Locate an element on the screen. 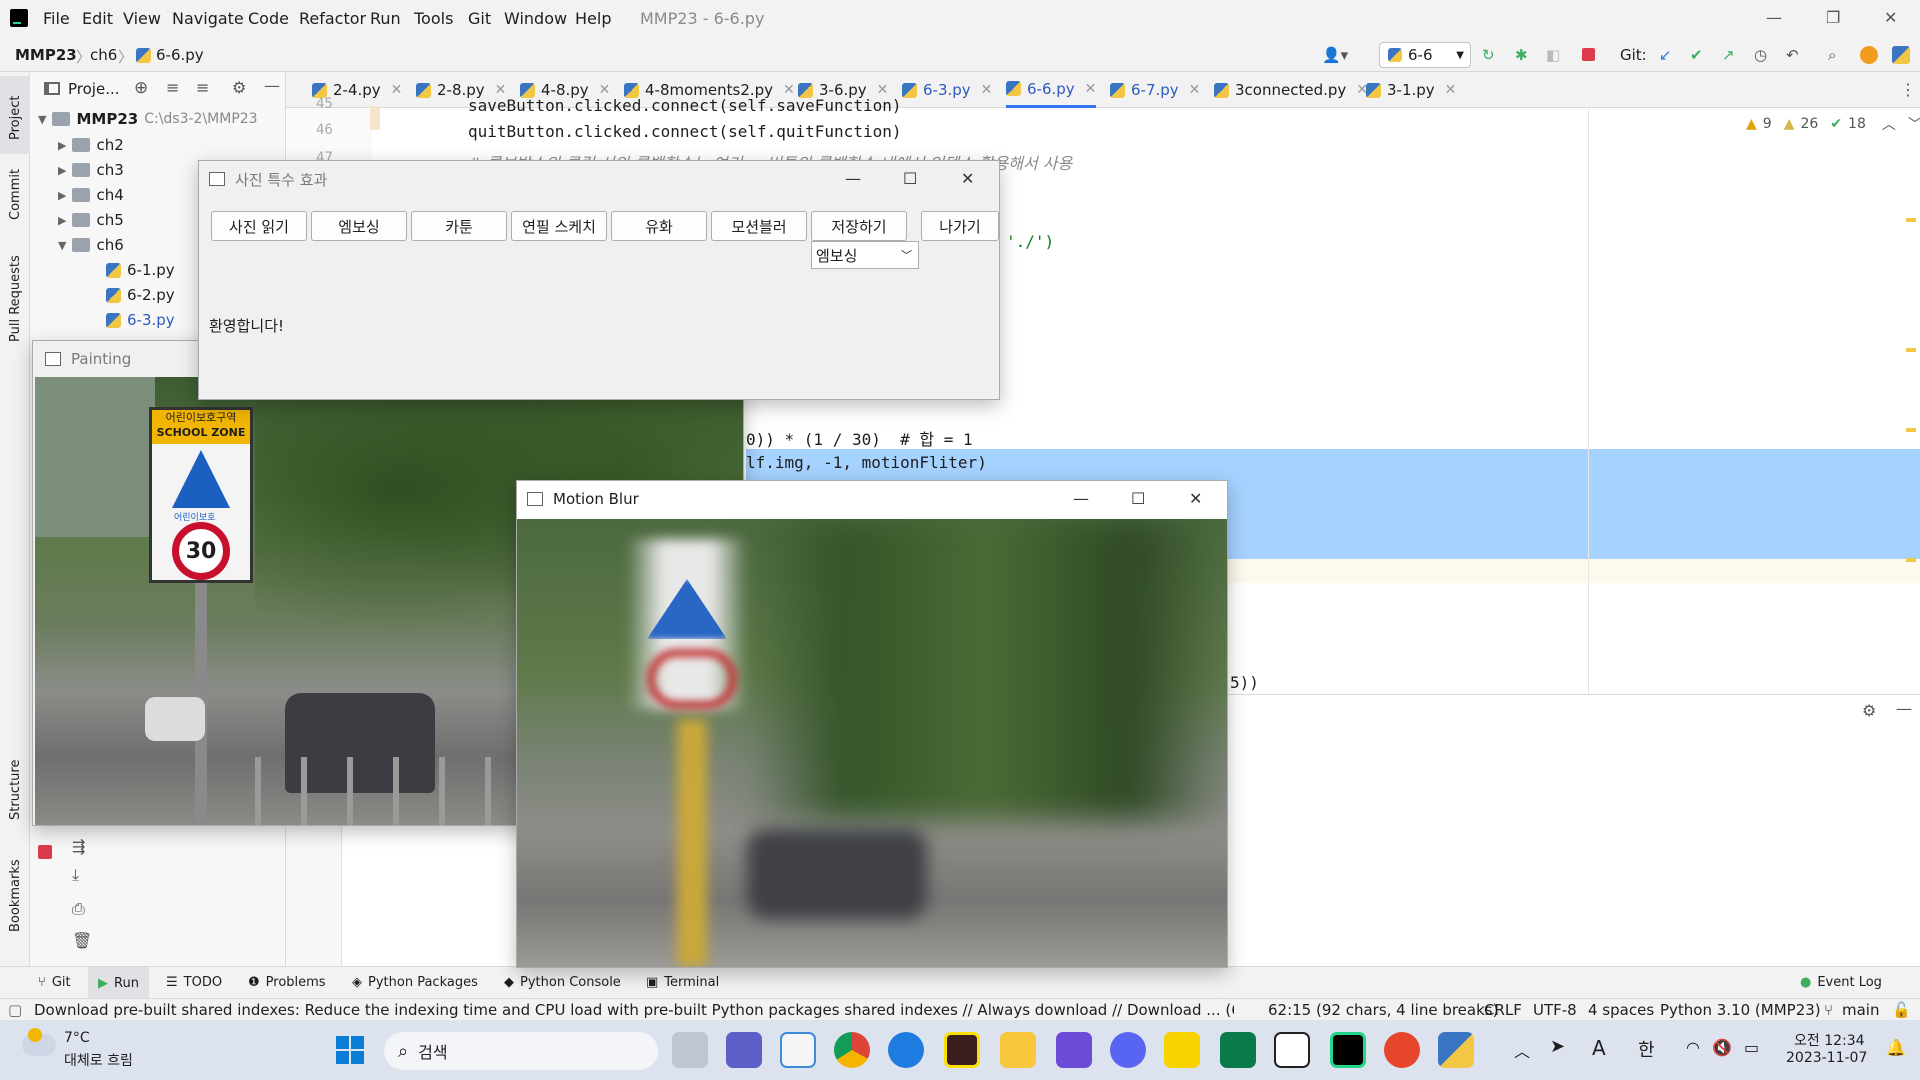  calendar-icon is located at coordinates (1238, 1050).